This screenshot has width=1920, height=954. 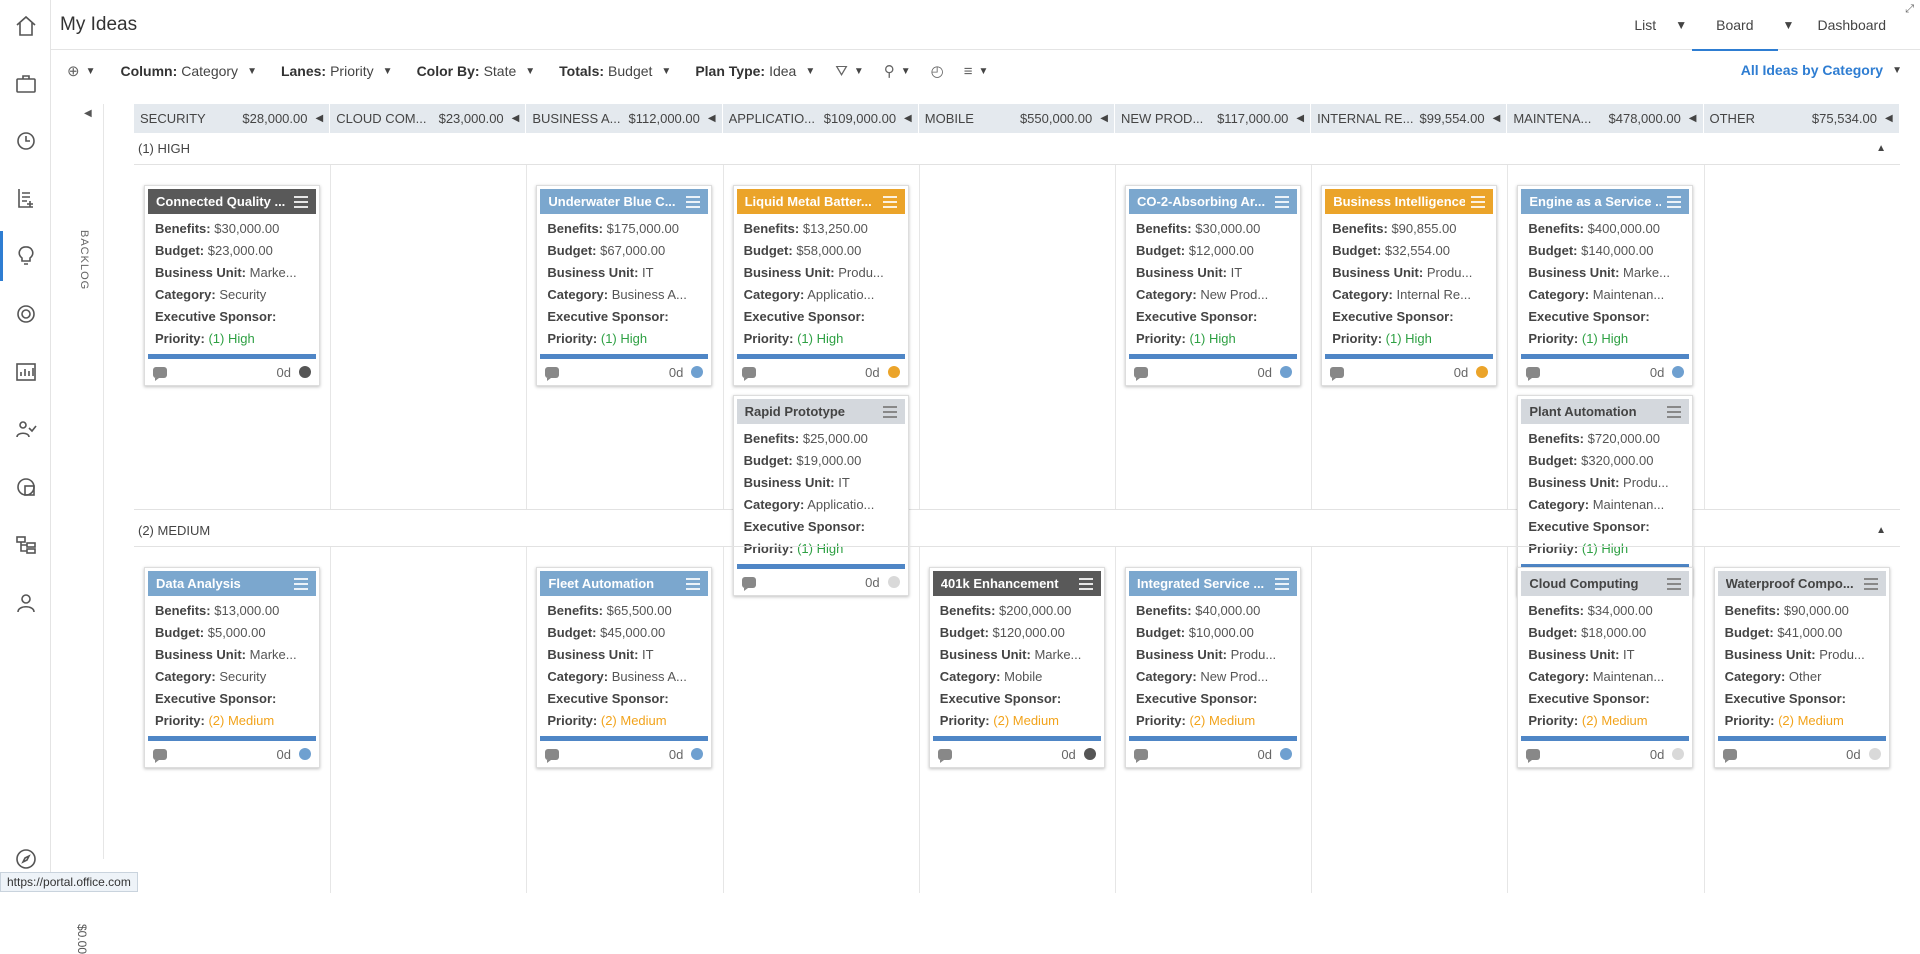 I want to click on card-title: Data Analysis, so click(x=222, y=583).